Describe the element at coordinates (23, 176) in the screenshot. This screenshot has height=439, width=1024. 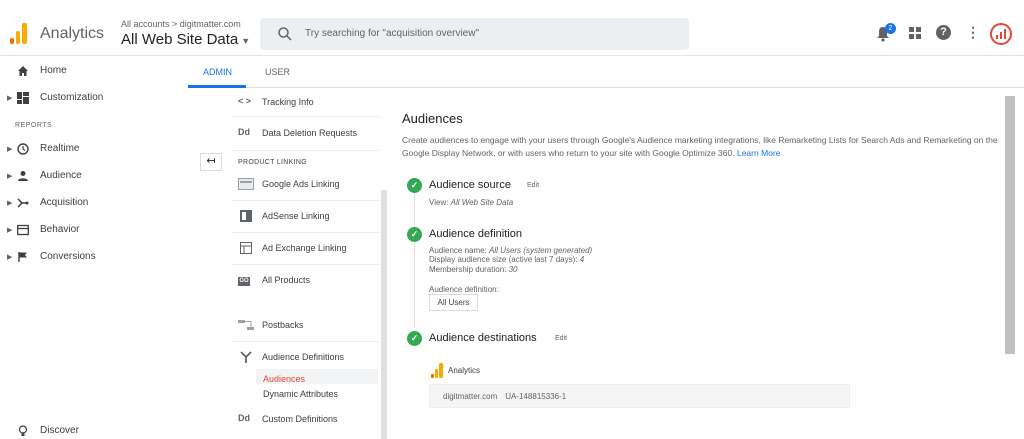
I see `person-icon` at that location.